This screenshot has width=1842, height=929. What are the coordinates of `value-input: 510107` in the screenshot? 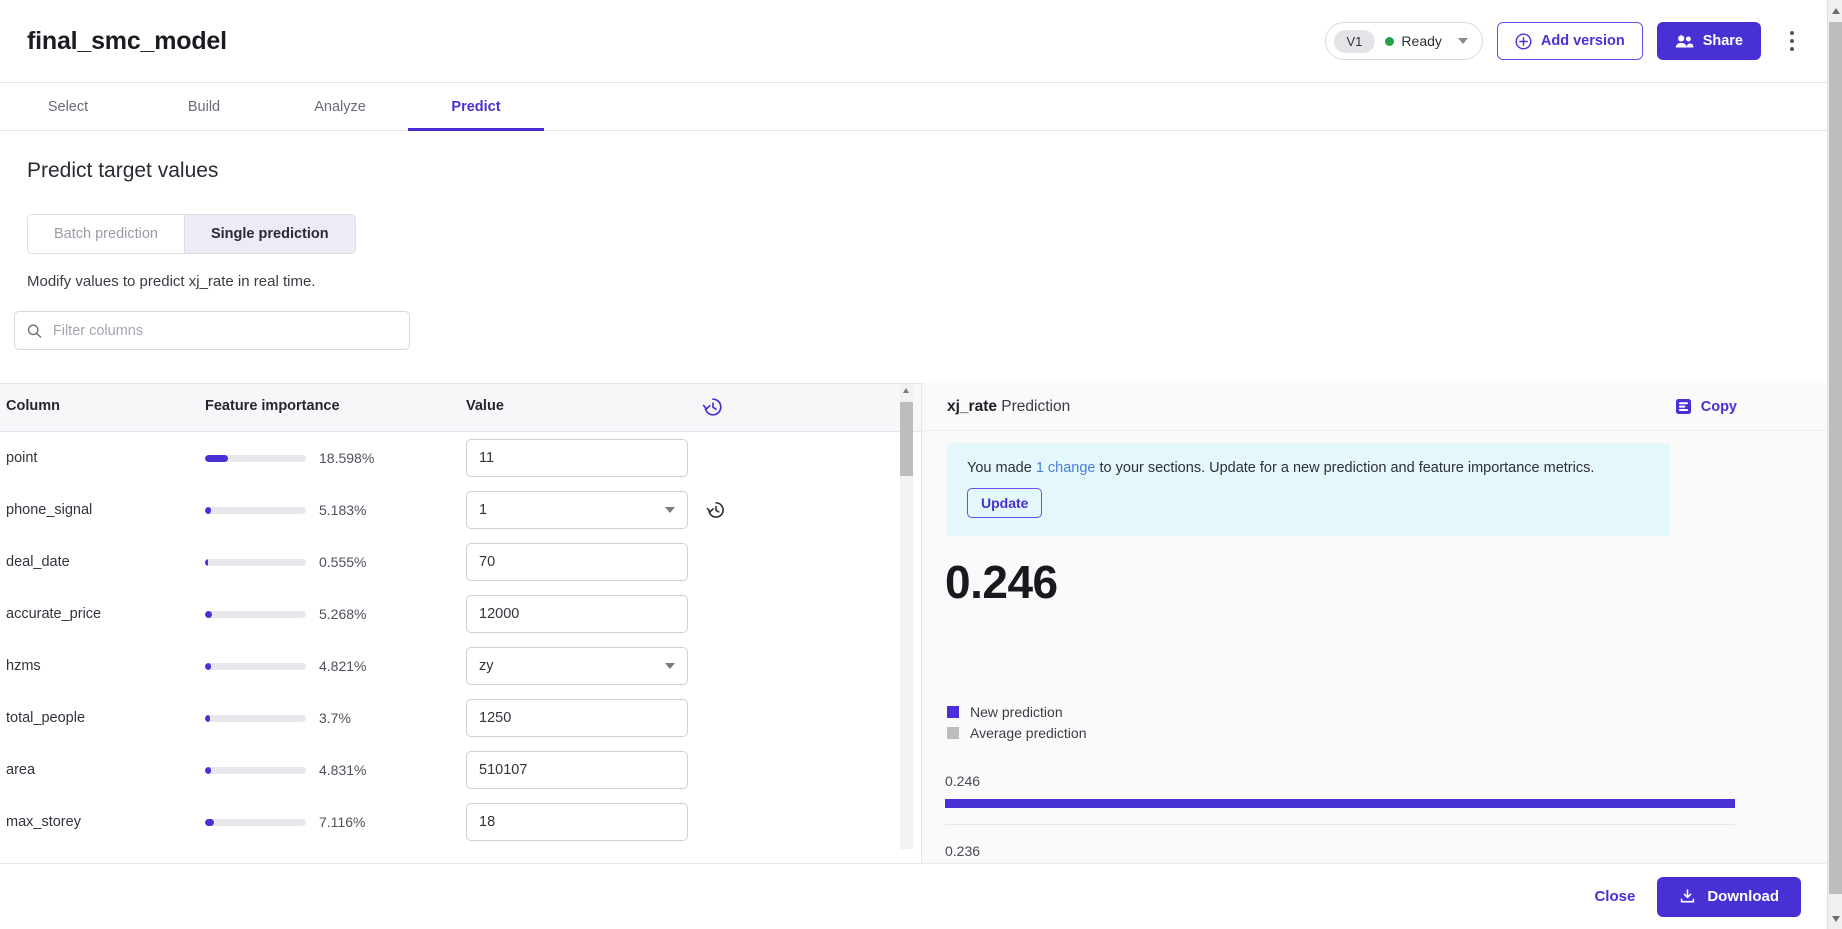 It's located at (577, 770).